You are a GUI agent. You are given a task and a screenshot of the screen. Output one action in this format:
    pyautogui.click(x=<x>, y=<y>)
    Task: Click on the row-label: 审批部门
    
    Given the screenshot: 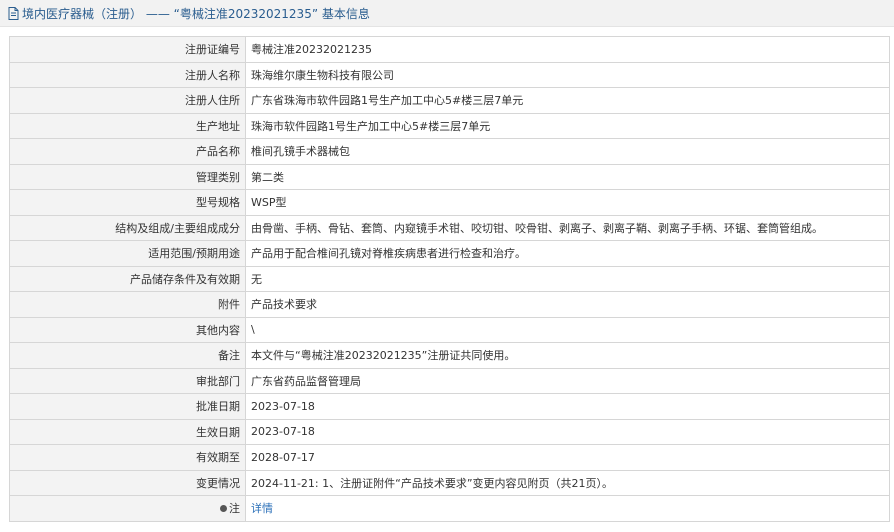 What is the action you would take?
    pyautogui.click(x=127, y=380)
    